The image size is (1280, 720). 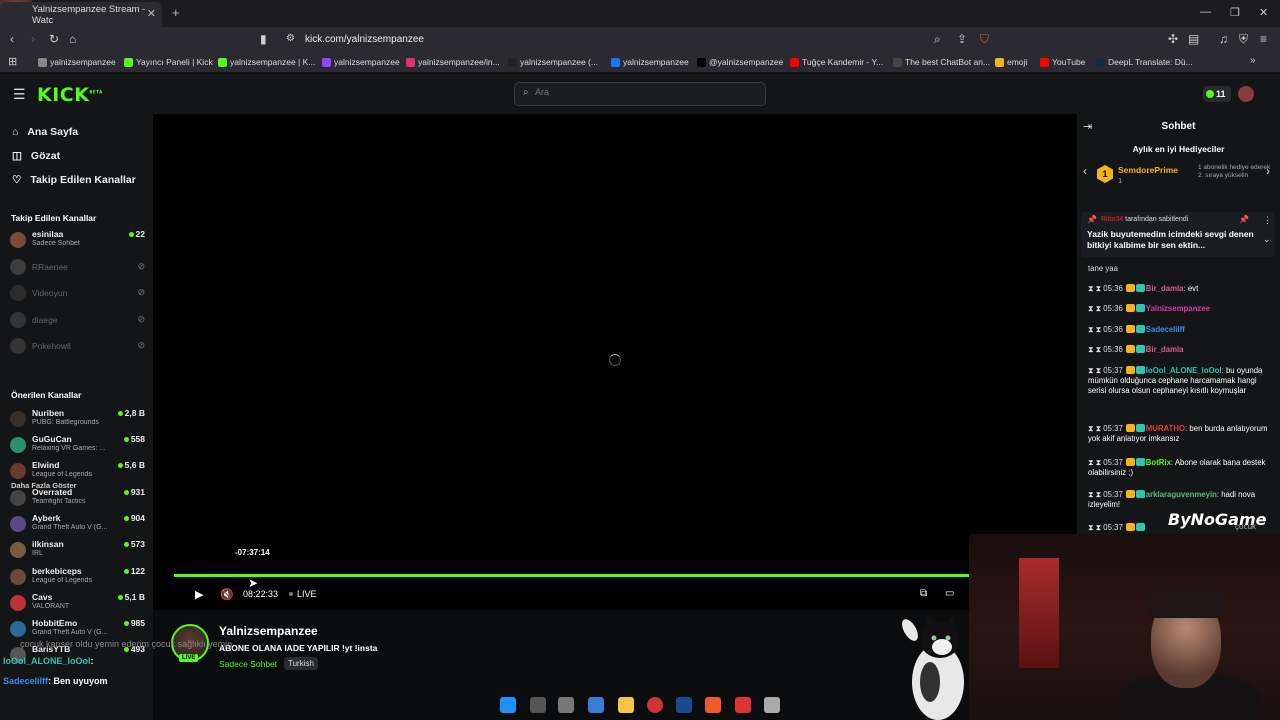 What do you see at coordinates (45, 132) in the screenshot?
I see `sidebar-nav-item: ⌂ Ana Sayfa` at bounding box center [45, 132].